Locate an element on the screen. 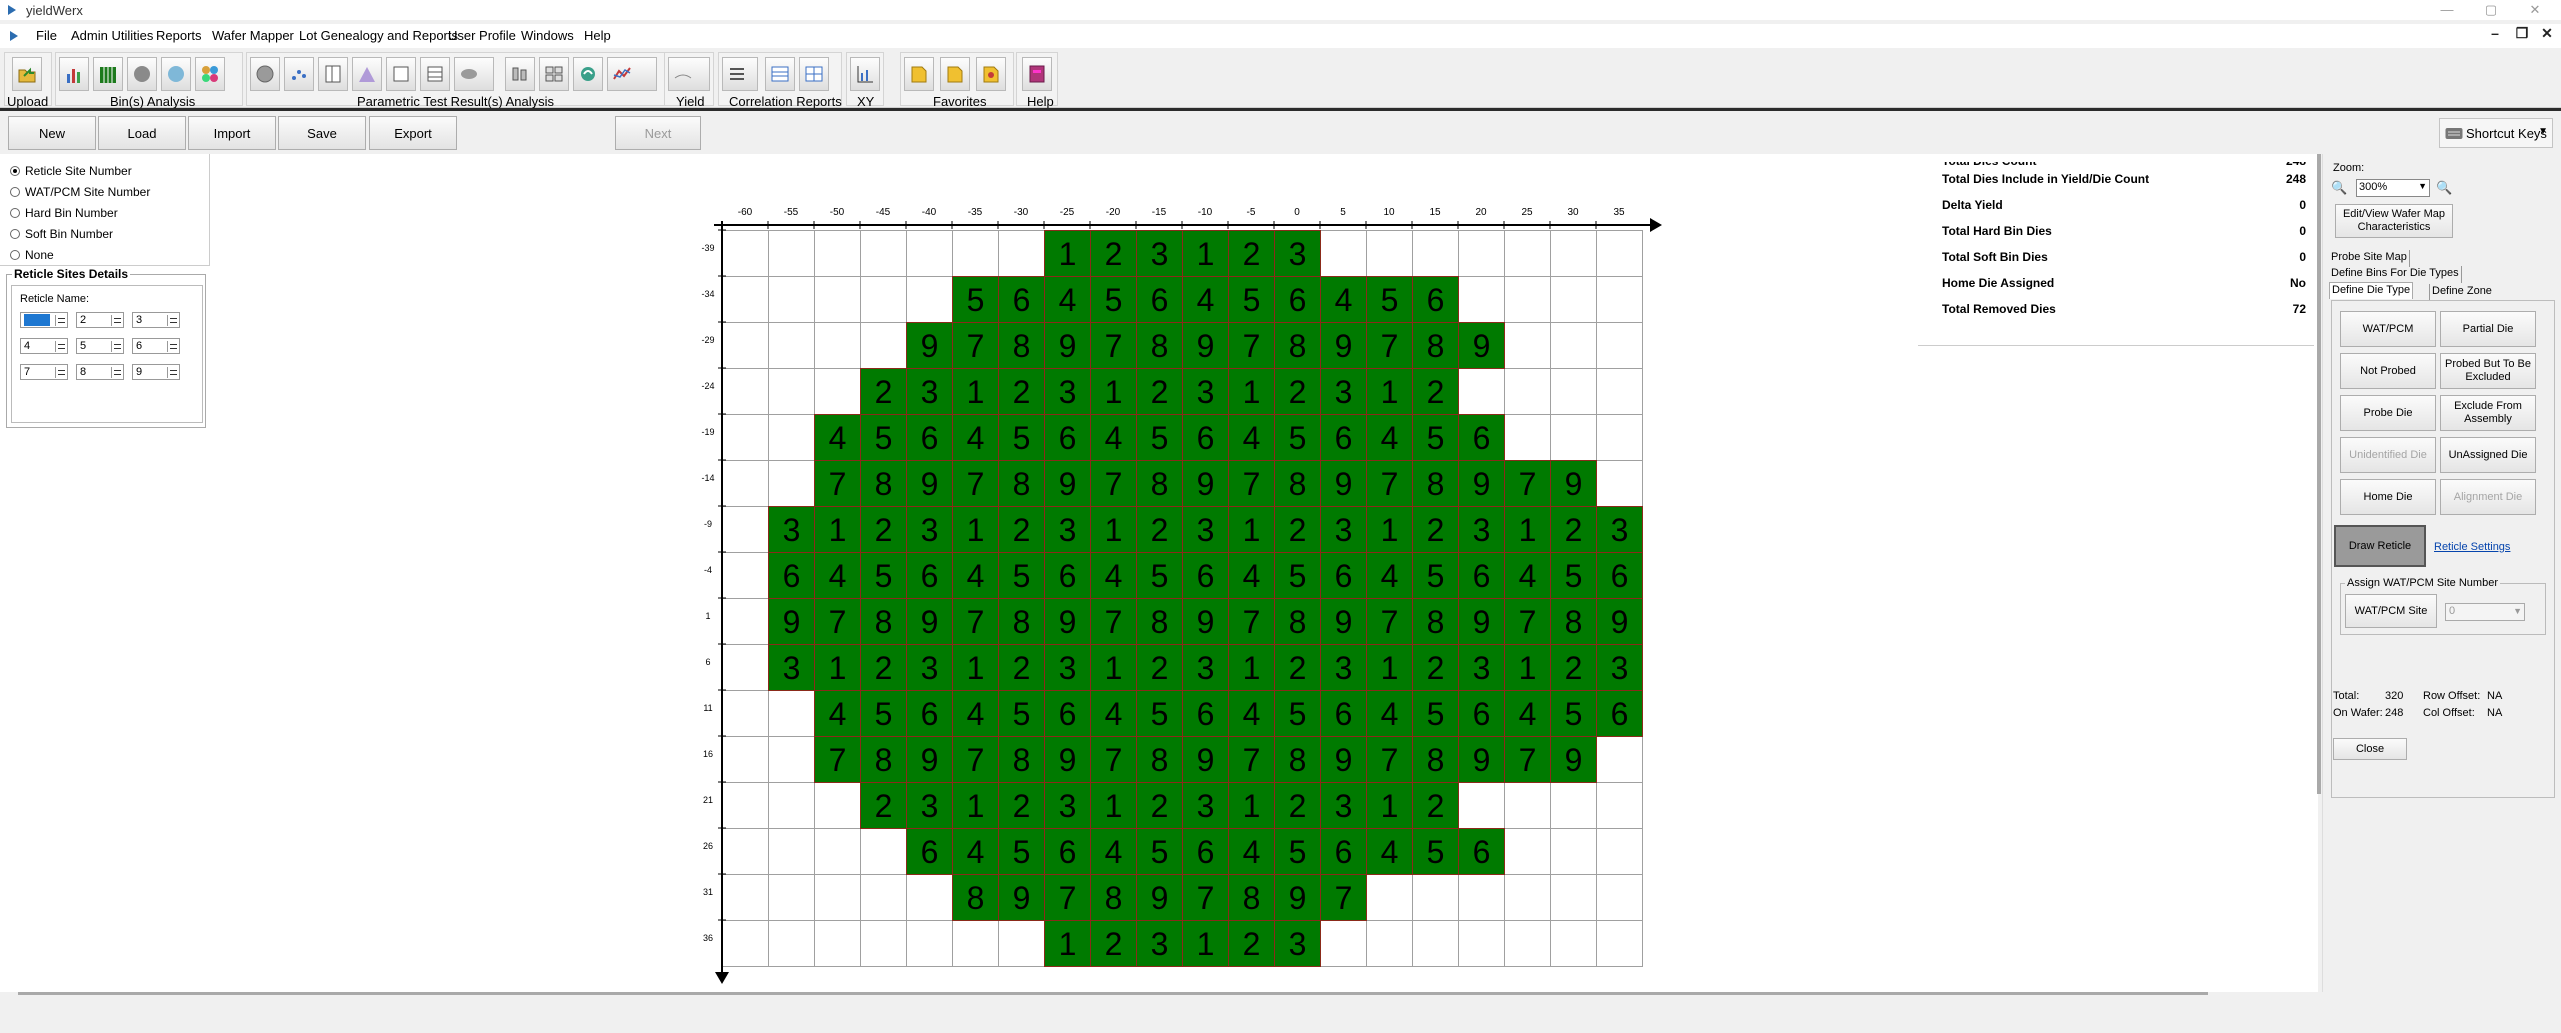 The width and height of the screenshot is (2561, 1033). close-window-button: ✕ is located at coordinates (2535, 10).